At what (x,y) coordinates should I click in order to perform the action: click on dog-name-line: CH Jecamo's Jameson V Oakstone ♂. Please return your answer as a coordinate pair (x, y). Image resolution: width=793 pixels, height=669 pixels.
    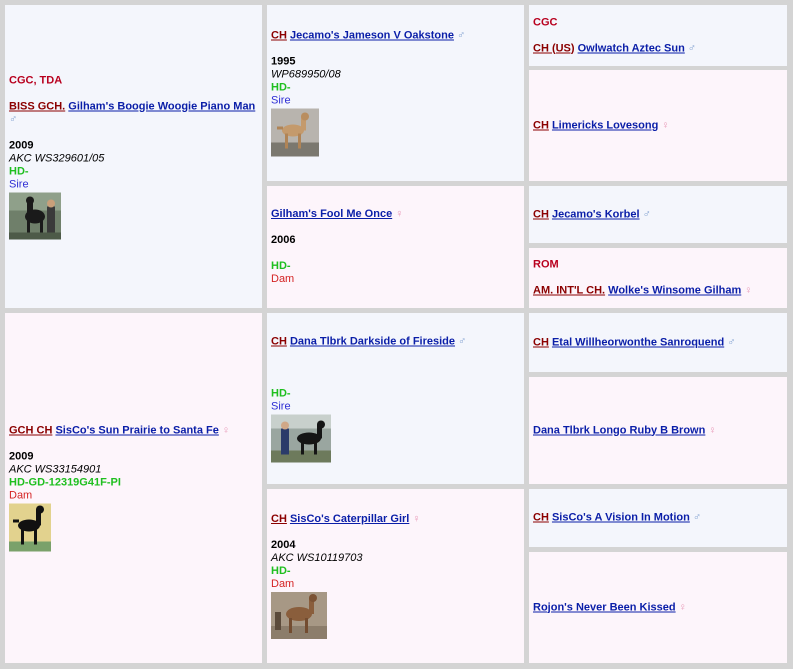
    Looking at the image, I should click on (395, 36).